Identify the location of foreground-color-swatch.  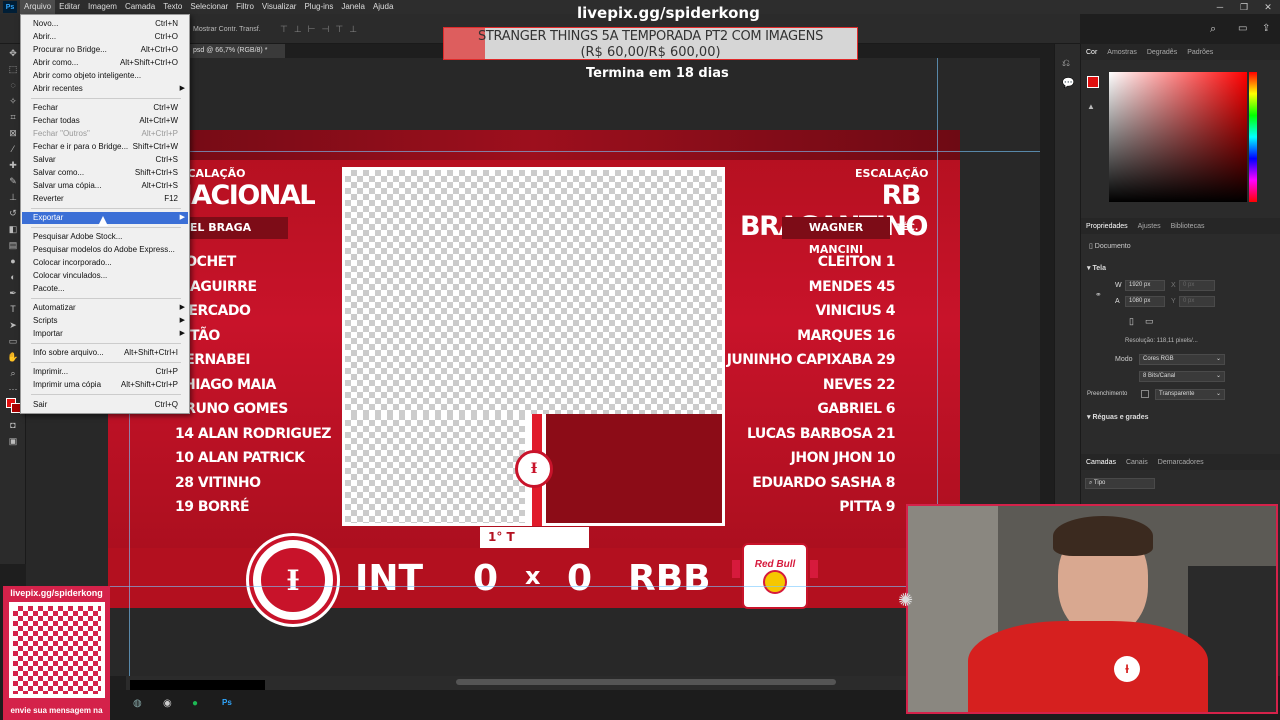
(1093, 82).